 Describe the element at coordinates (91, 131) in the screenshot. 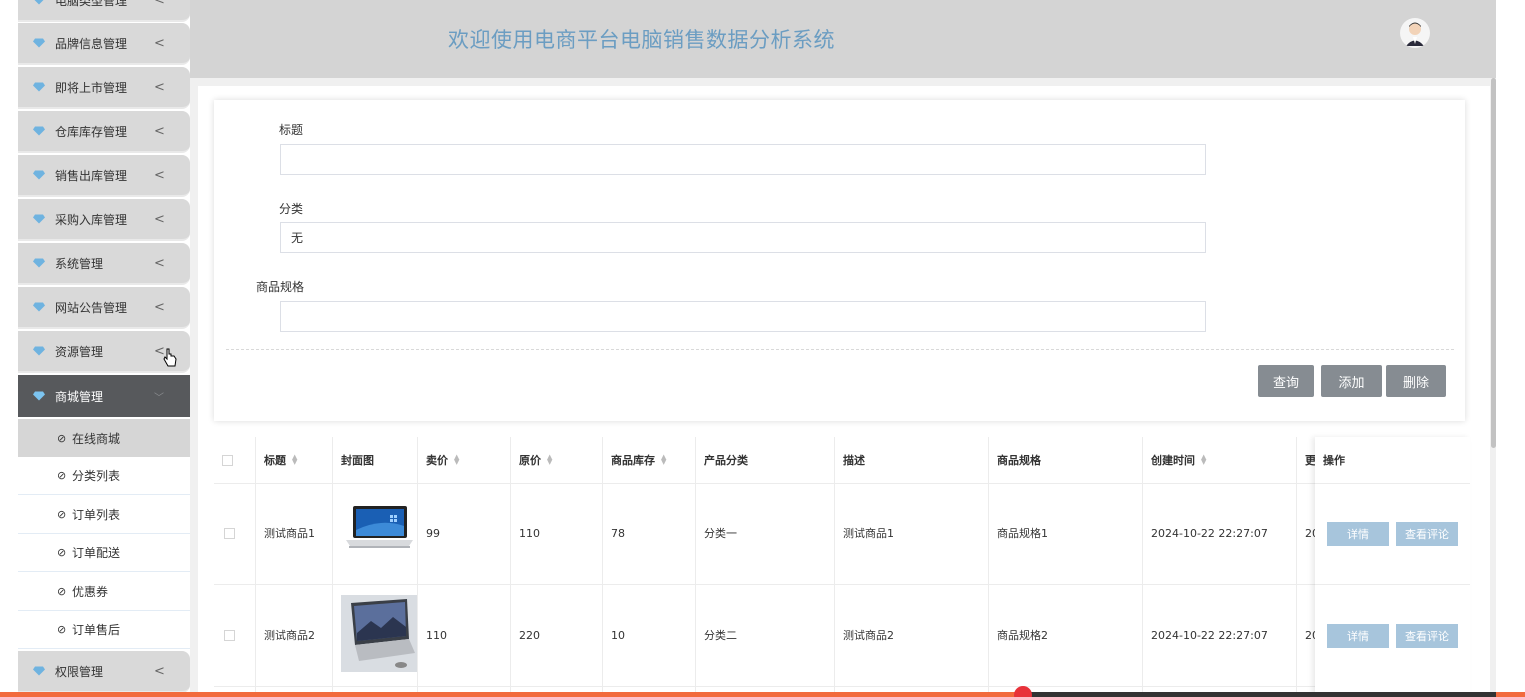

I see `sidebar-item-label: 仓库库存管理` at that location.